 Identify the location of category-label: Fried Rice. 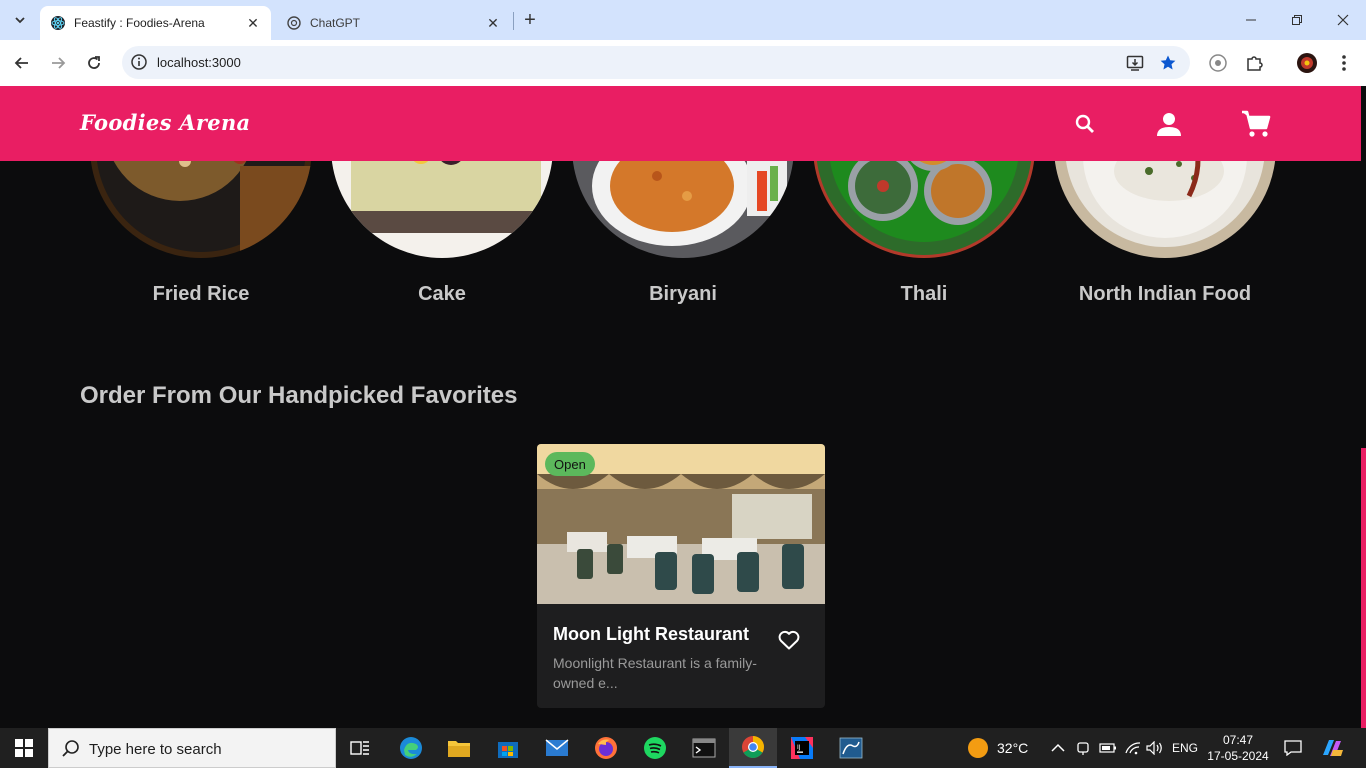
(201, 294).